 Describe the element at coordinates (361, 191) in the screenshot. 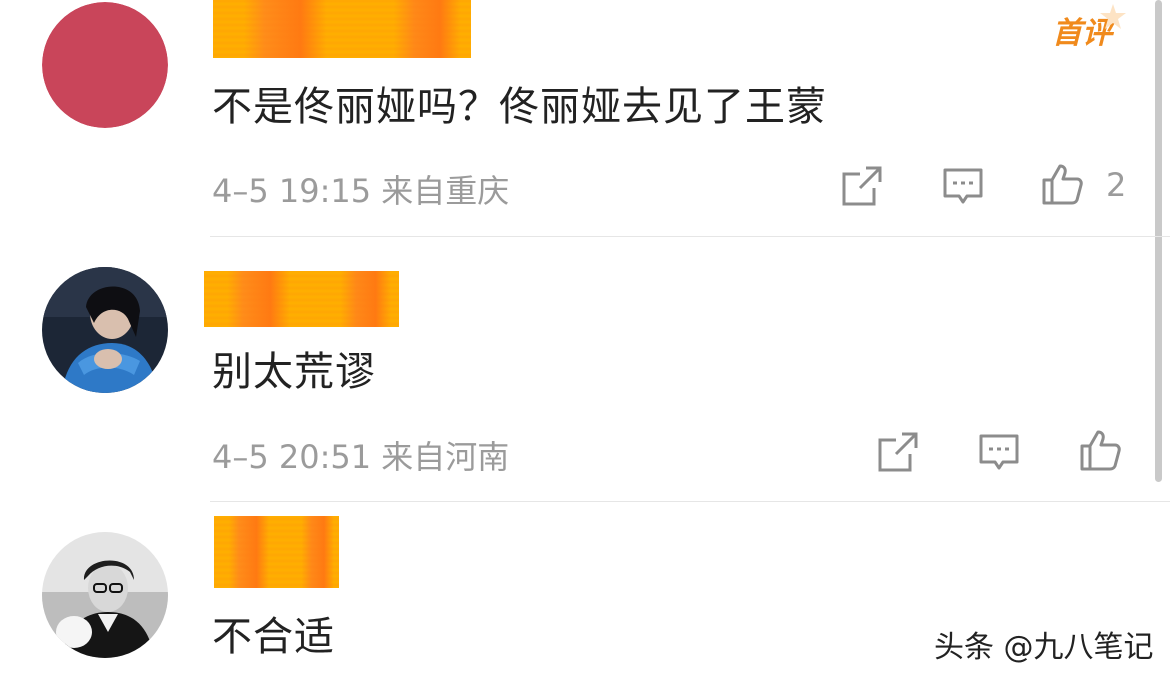

I see `comment-meta: 4–5 19:15 来自重庆` at that location.